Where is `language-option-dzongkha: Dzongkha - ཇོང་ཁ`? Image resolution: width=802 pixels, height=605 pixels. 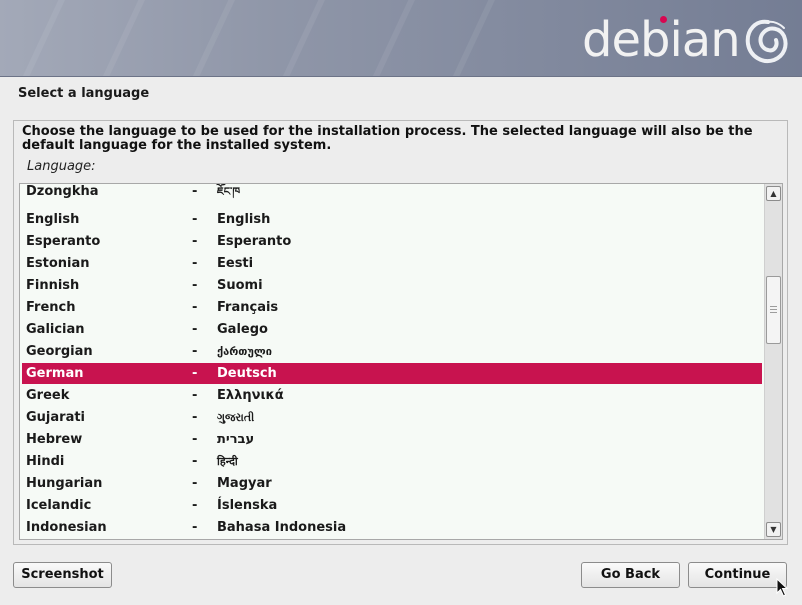
language-option-dzongkha: Dzongkha - ཇོང་ཁ is located at coordinates (392, 193).